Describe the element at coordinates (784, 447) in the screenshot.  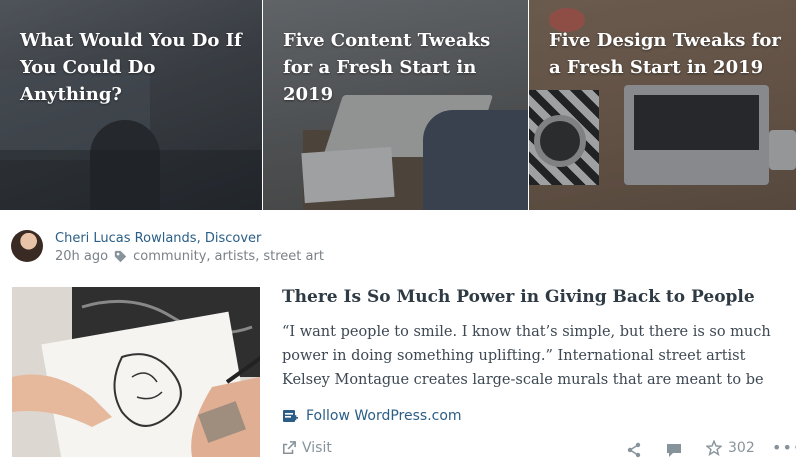
I see `ellipsis-icon: •••` at that location.